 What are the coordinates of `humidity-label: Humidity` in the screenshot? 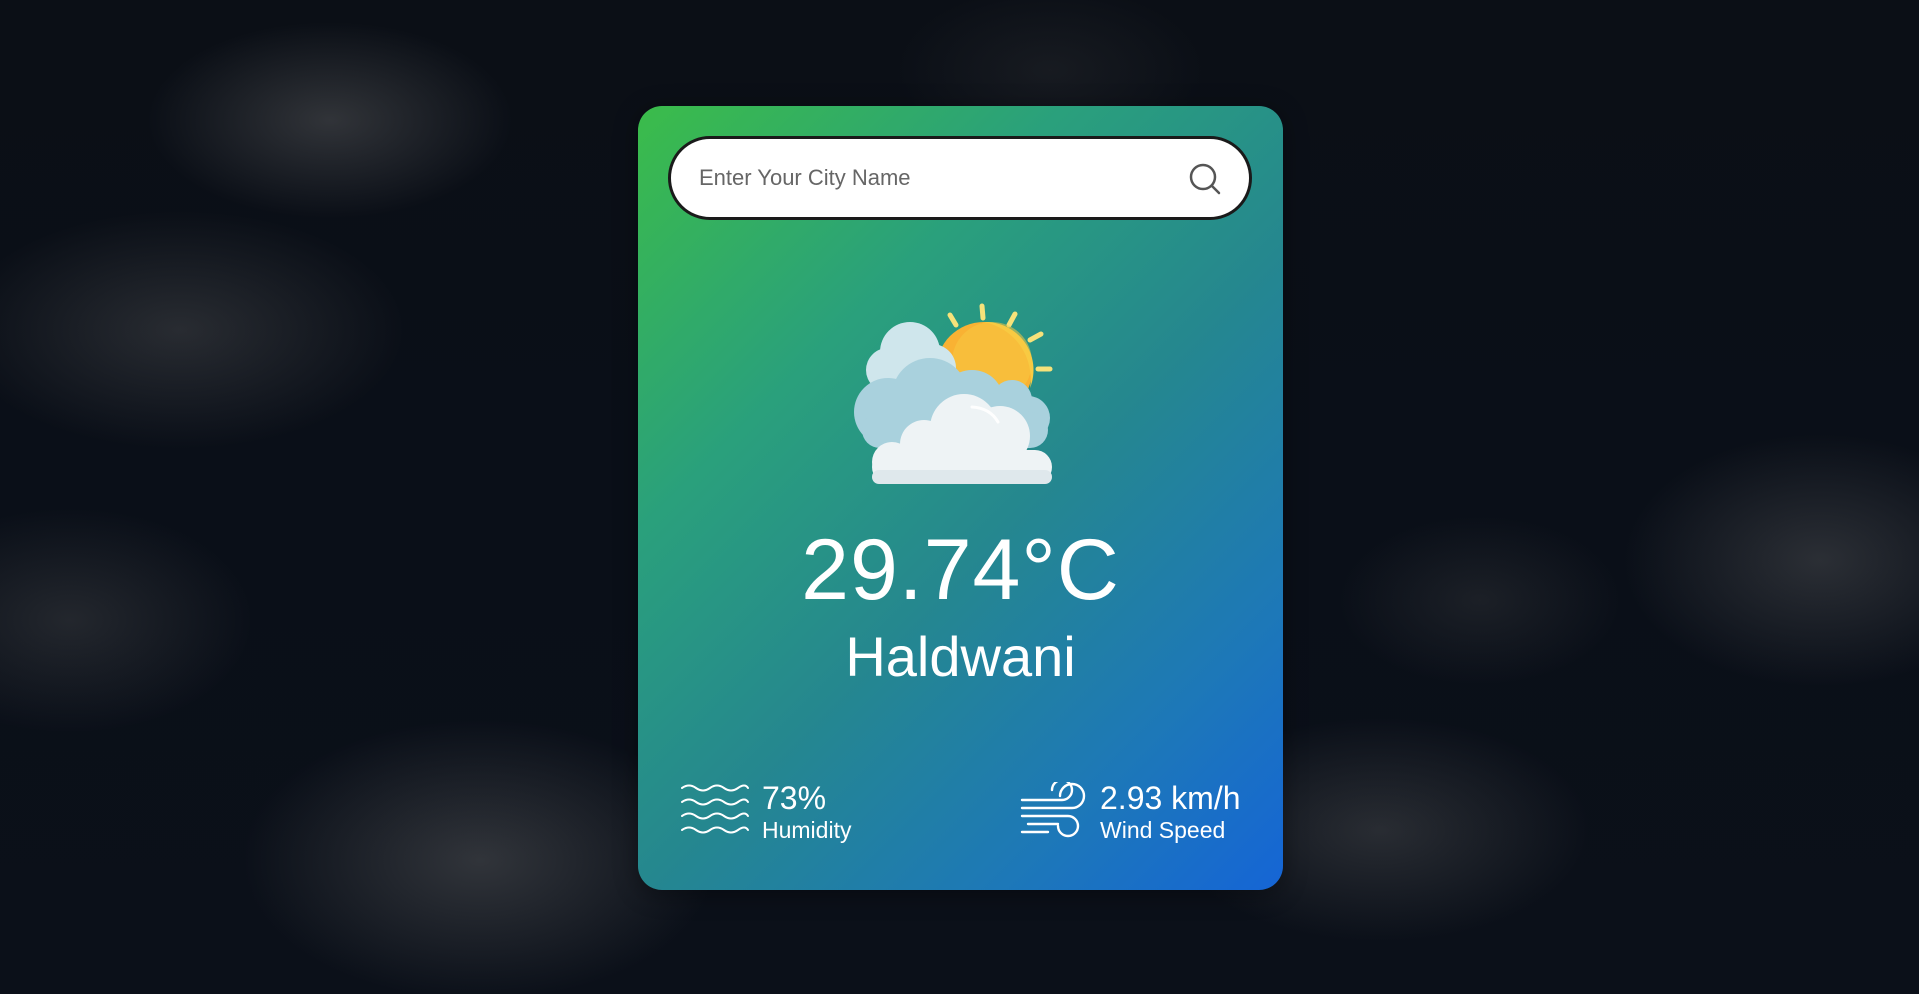 It's located at (807, 830).